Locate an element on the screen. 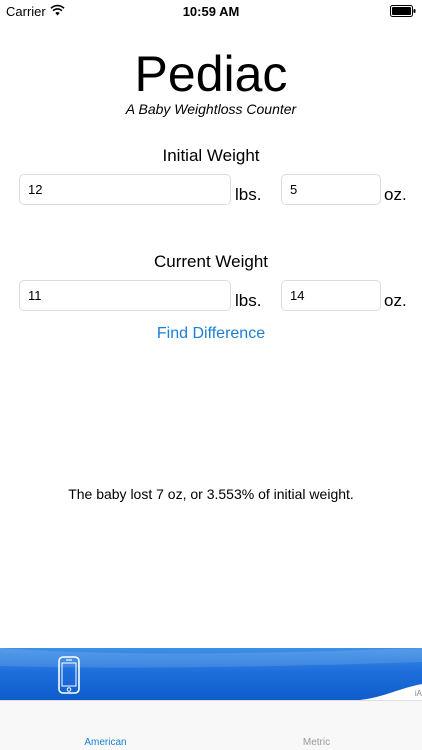 The width and height of the screenshot is (422, 750). current-oz-input is located at coordinates (331, 295).